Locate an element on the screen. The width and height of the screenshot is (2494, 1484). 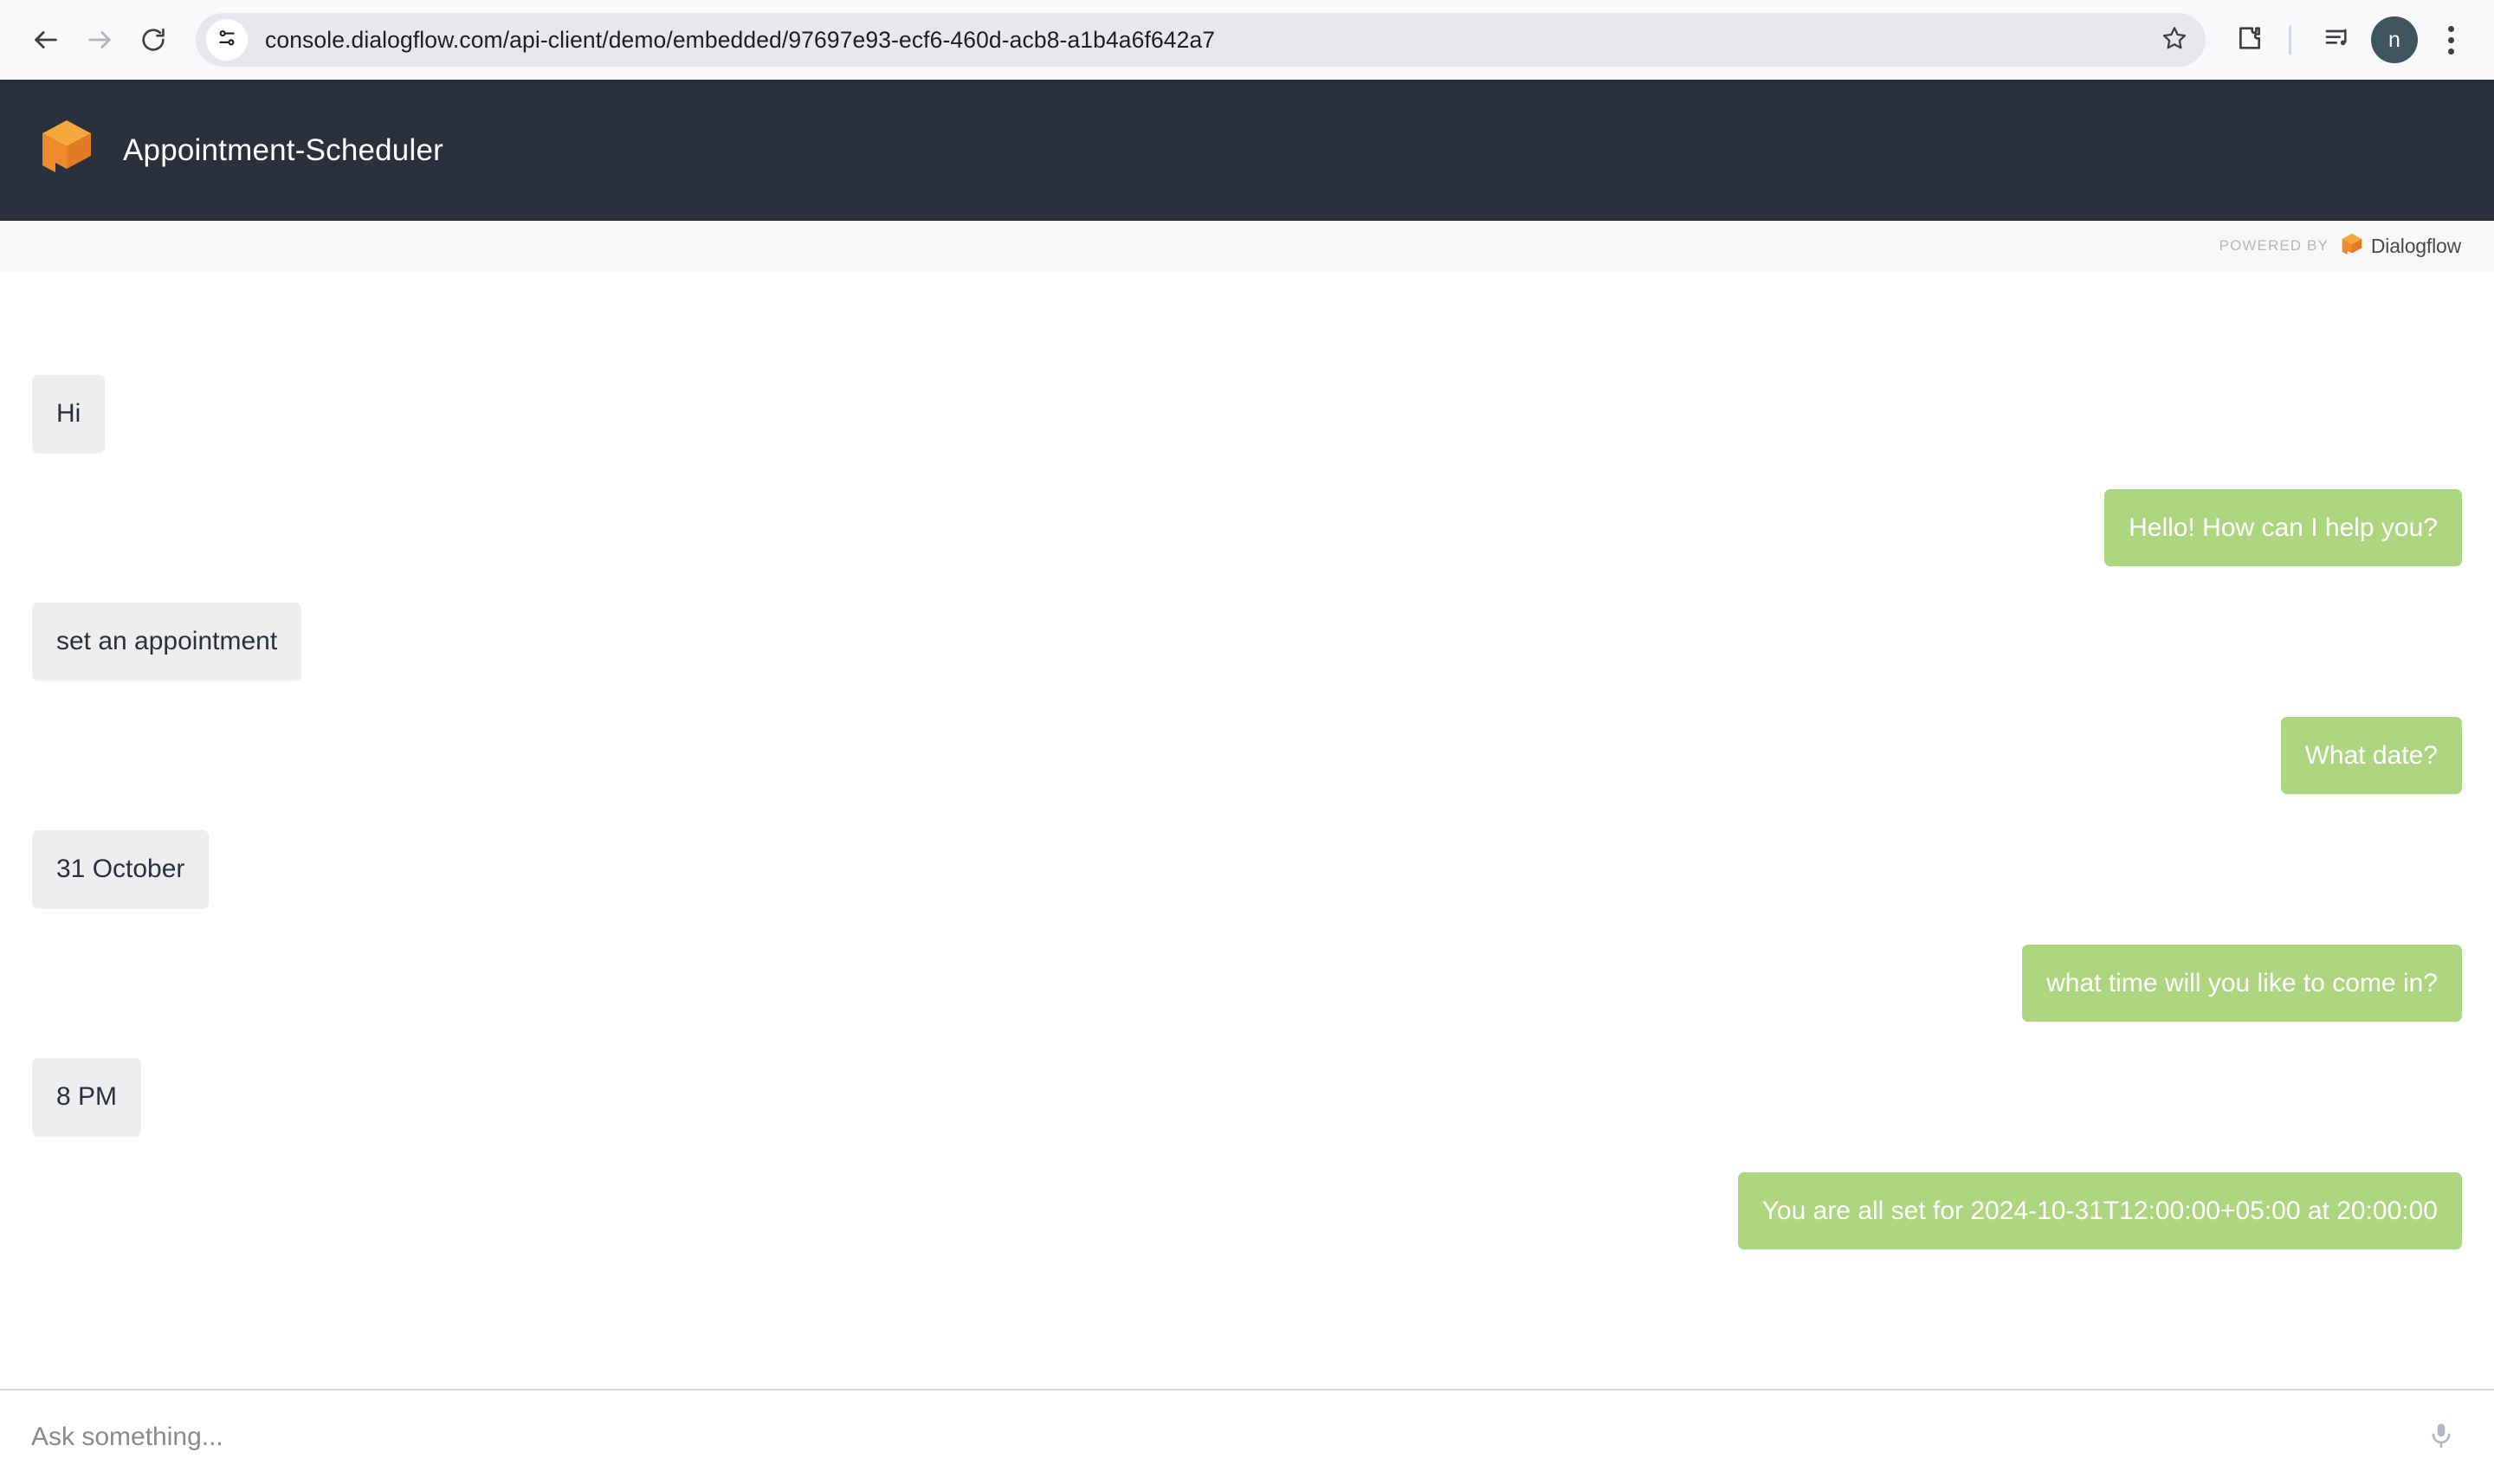
forward-arrow-icon is located at coordinates (99, 40).